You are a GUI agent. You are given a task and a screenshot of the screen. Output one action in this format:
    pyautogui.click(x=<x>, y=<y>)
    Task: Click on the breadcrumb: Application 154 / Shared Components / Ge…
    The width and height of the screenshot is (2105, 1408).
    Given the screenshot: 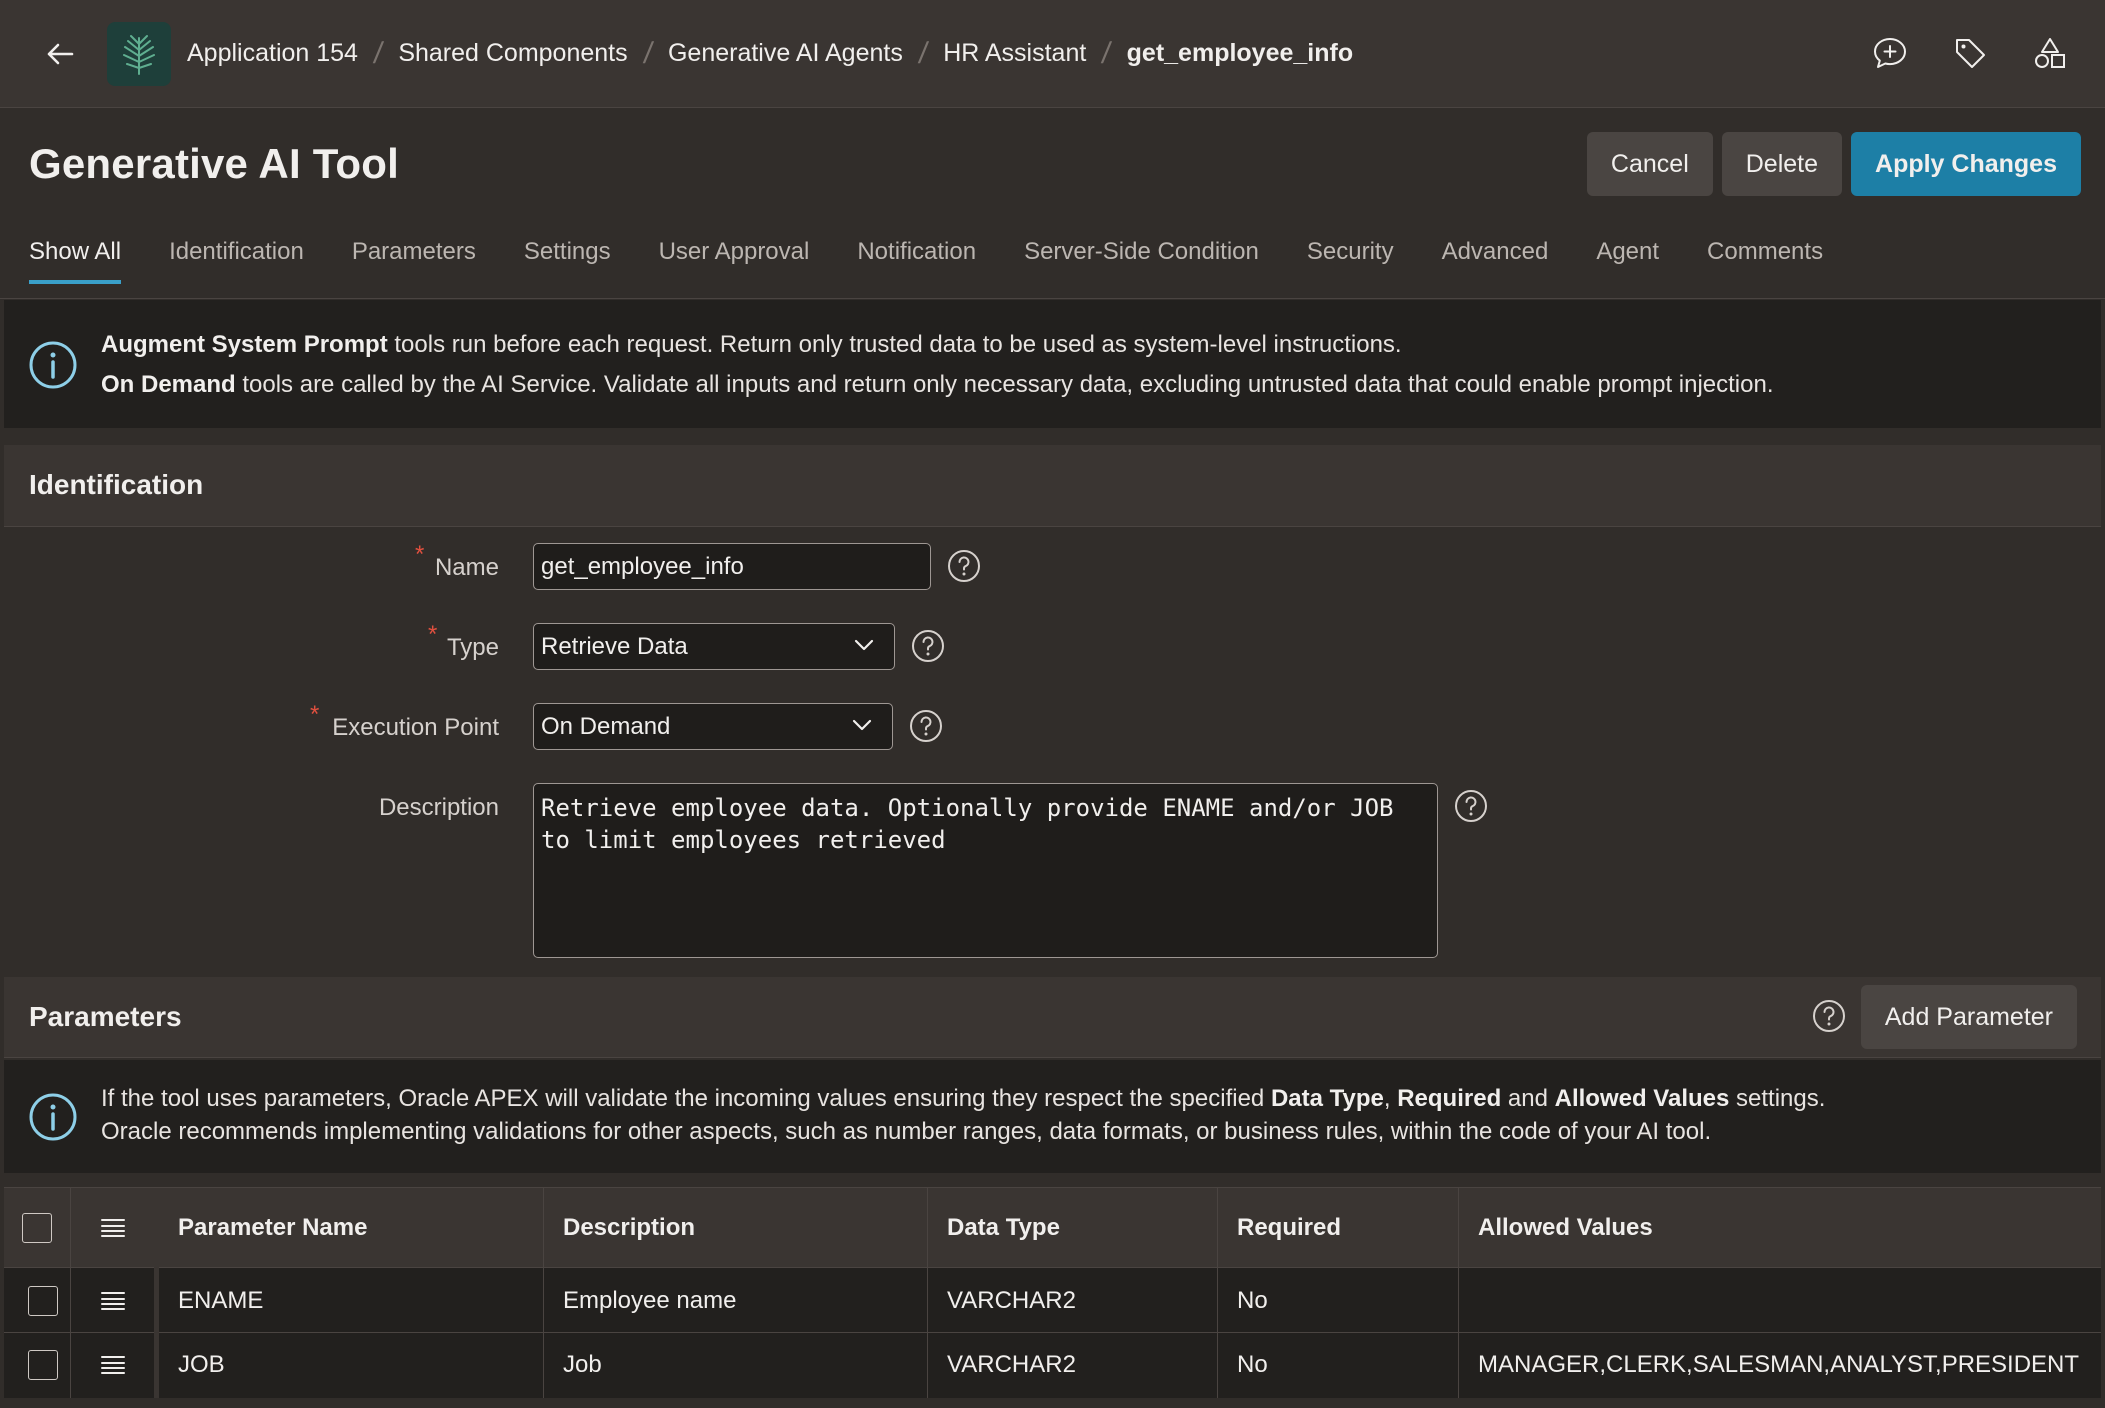 What is the action you would take?
    pyautogui.click(x=770, y=54)
    